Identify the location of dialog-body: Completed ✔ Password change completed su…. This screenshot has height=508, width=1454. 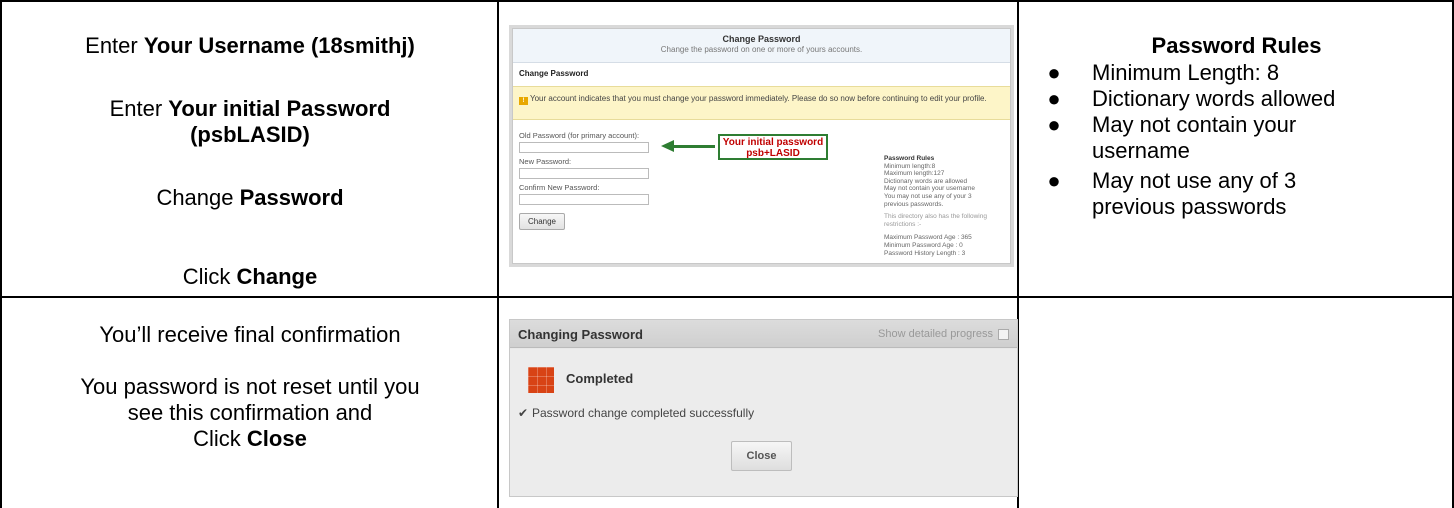
(763, 422).